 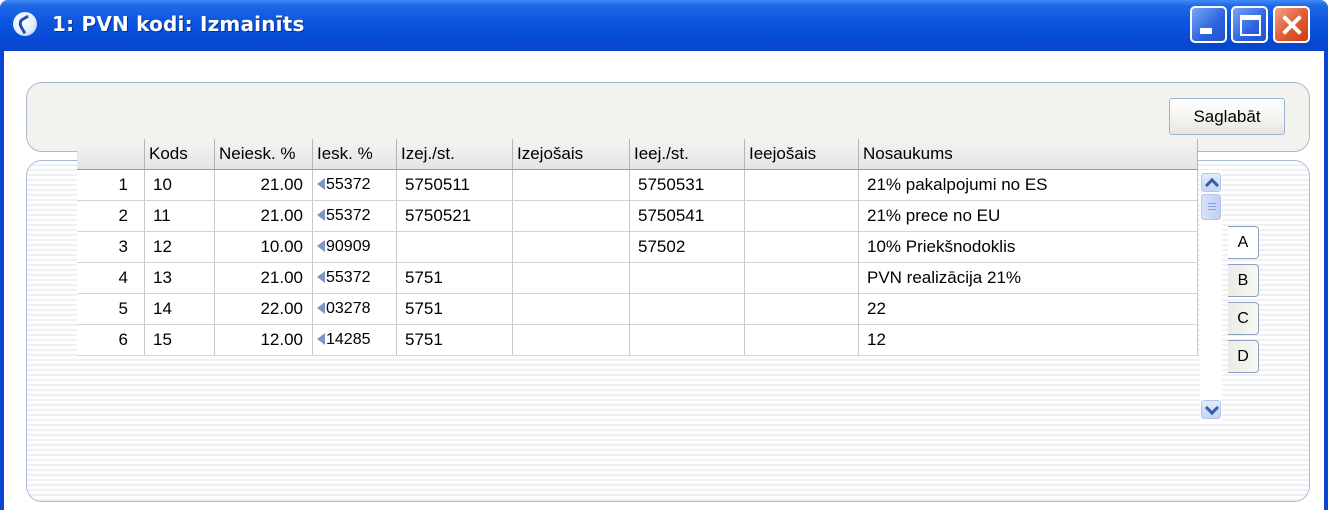 I want to click on minimize-icon, so click(x=1208, y=24).